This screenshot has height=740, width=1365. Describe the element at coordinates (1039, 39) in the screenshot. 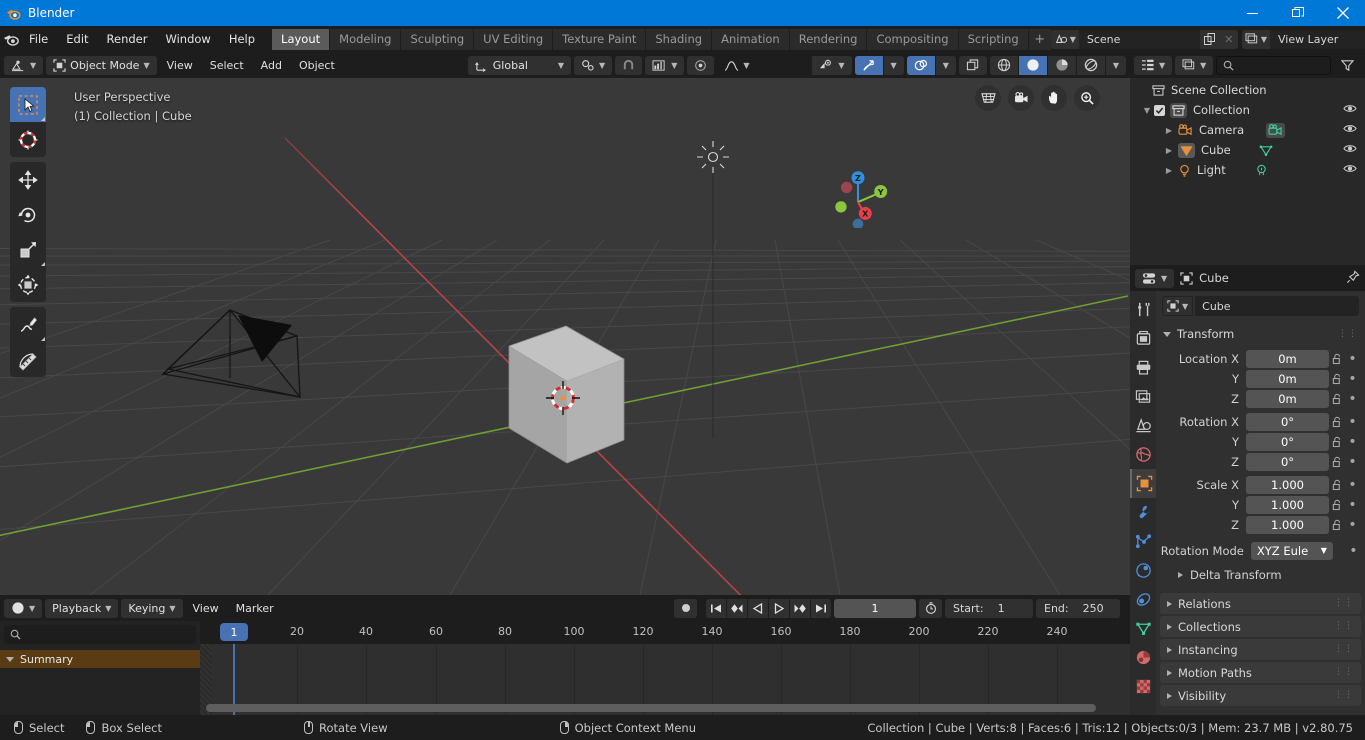

I see `add-workspace-button: +` at that location.